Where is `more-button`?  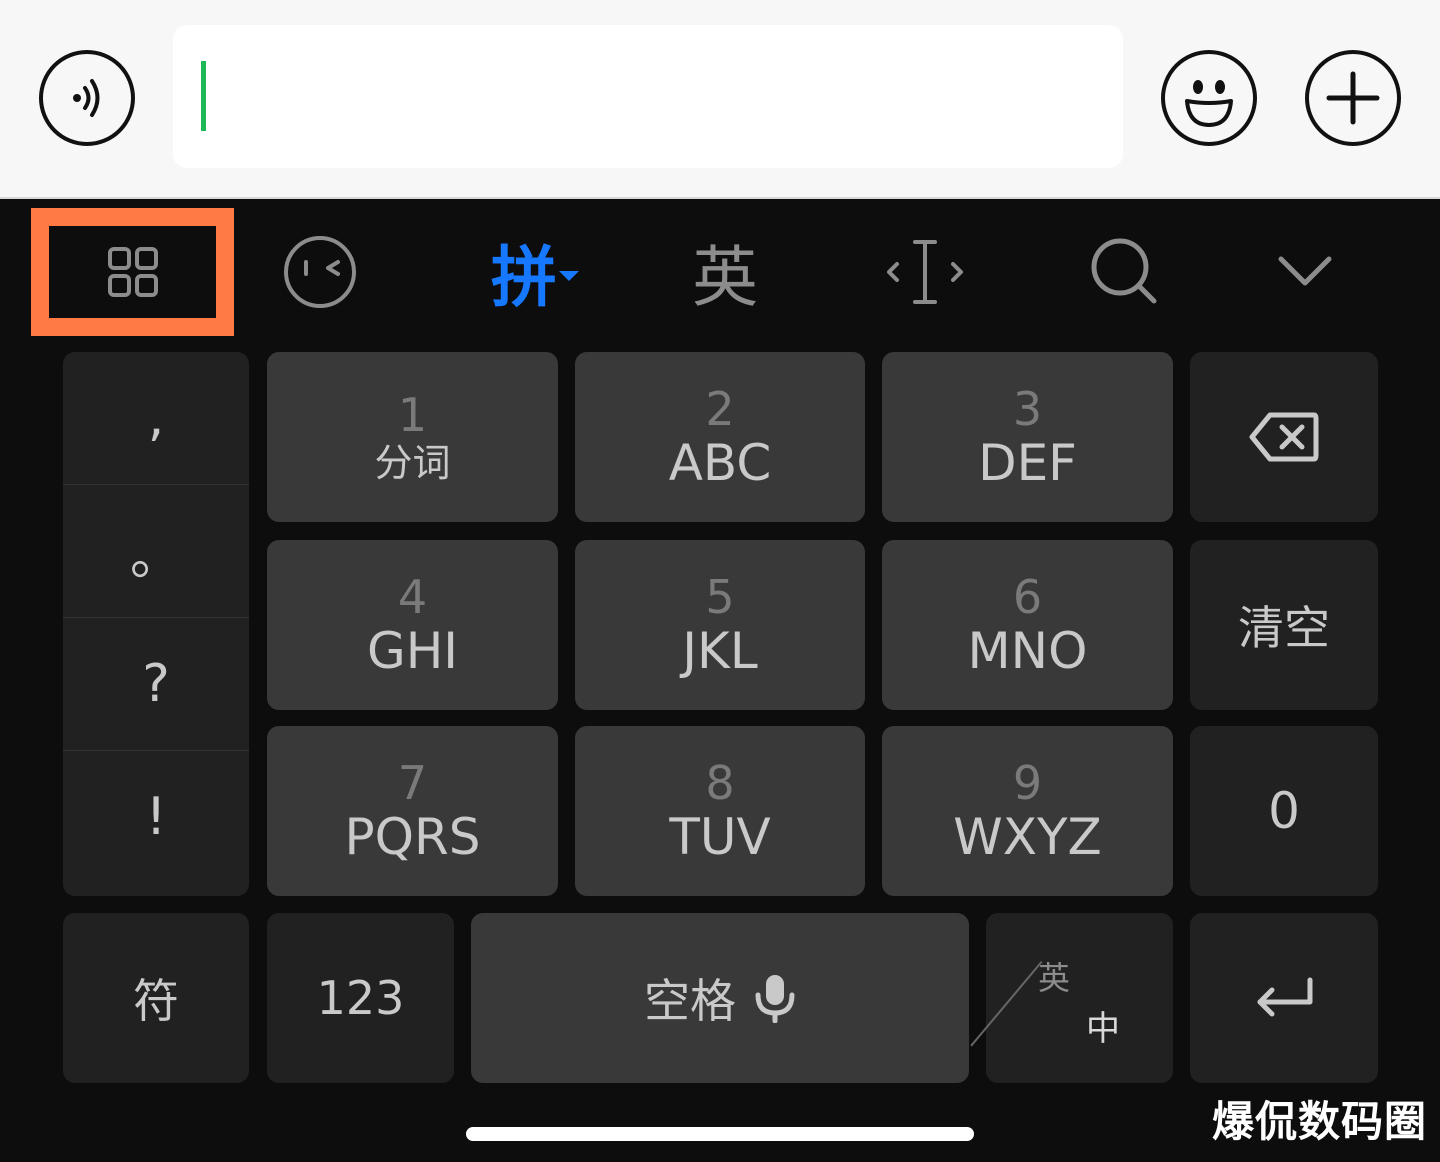 more-button is located at coordinates (1353, 98).